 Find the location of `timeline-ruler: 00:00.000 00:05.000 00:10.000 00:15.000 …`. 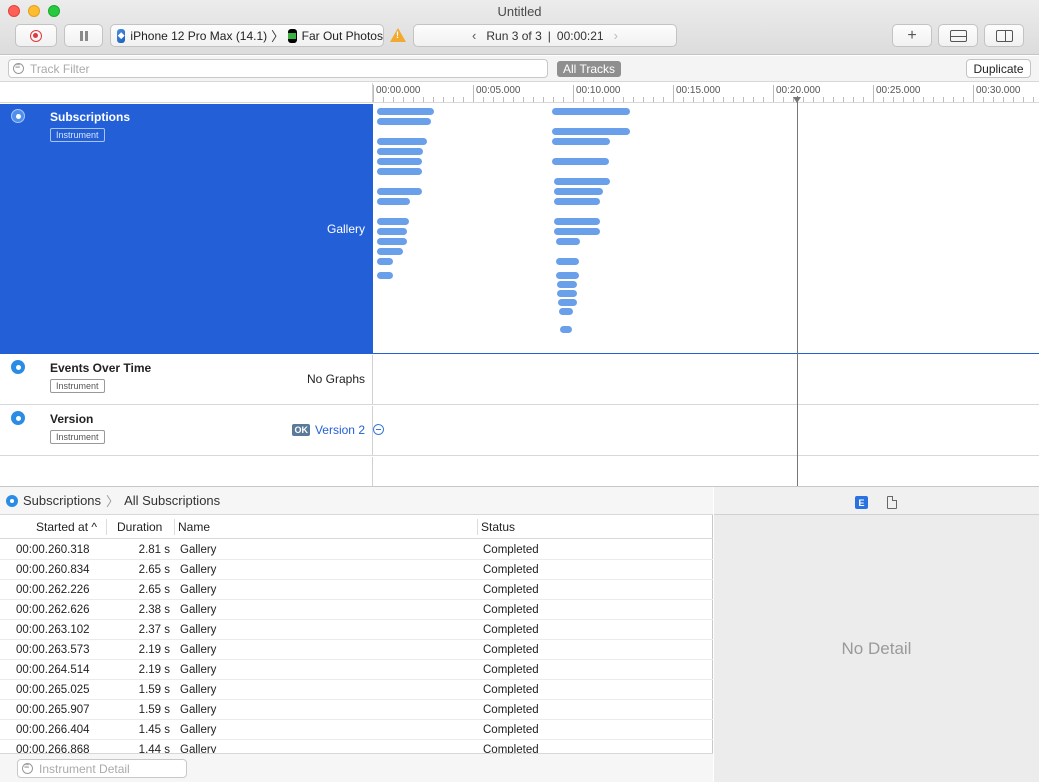

timeline-ruler: 00:00.000 00:05.000 00:10.000 00:15.000 … is located at coordinates (706, 93).